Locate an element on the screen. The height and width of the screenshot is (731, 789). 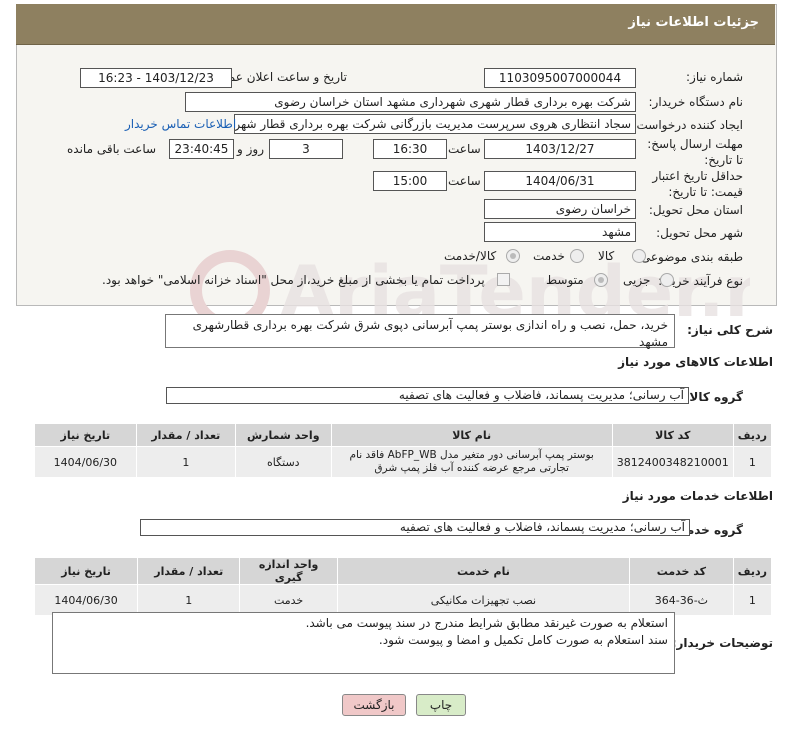
category-option-goods: کالا is located at coordinates (606, 256).